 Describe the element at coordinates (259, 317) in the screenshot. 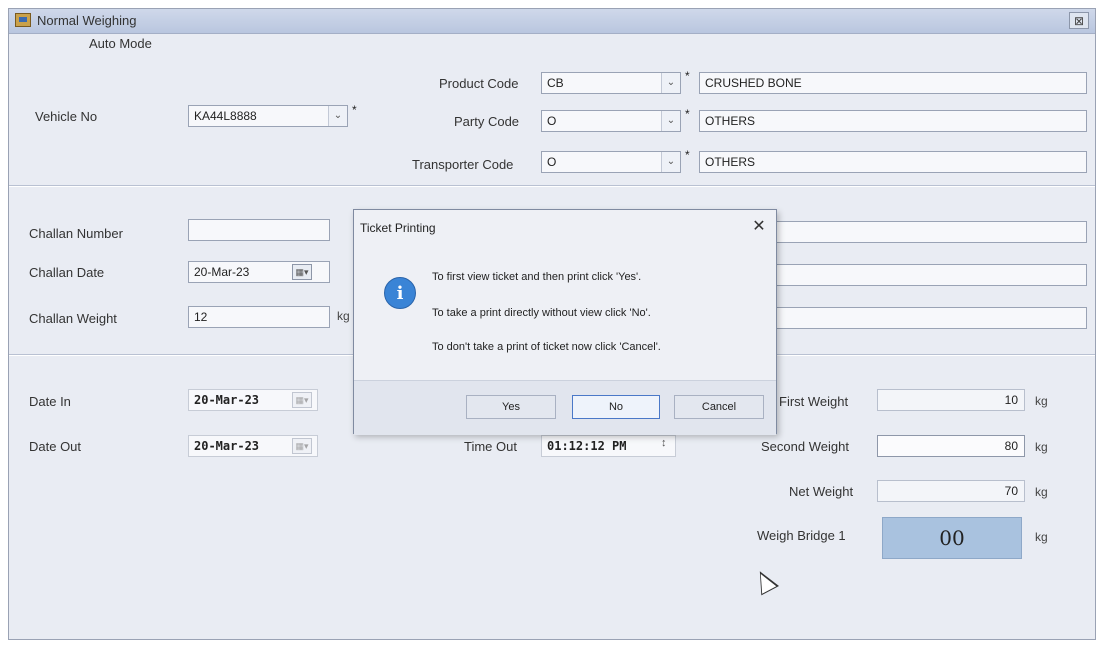

I see `challan-weight-input: 12` at that location.